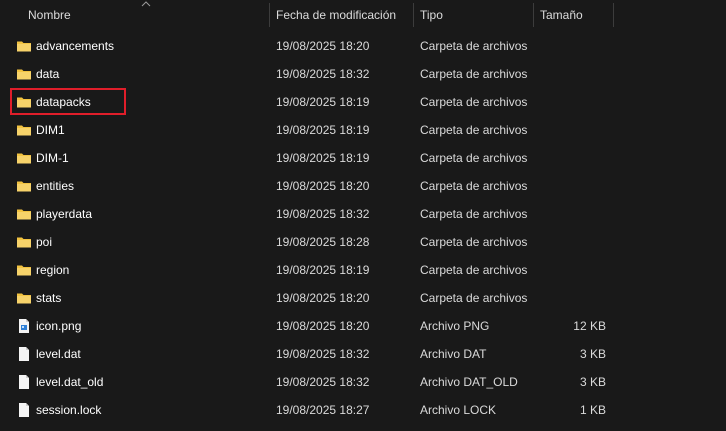  I want to click on file-row: DIM-1 19/08/2025 18:19 Carpeta de archivos, so click(363, 158).